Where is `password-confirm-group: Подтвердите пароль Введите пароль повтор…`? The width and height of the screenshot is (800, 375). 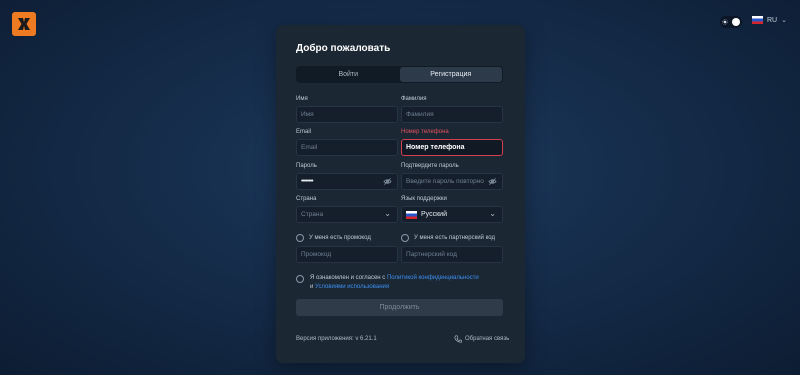
password-confirm-group: Подтвердите пароль Введите пароль повтор… is located at coordinates (452, 176).